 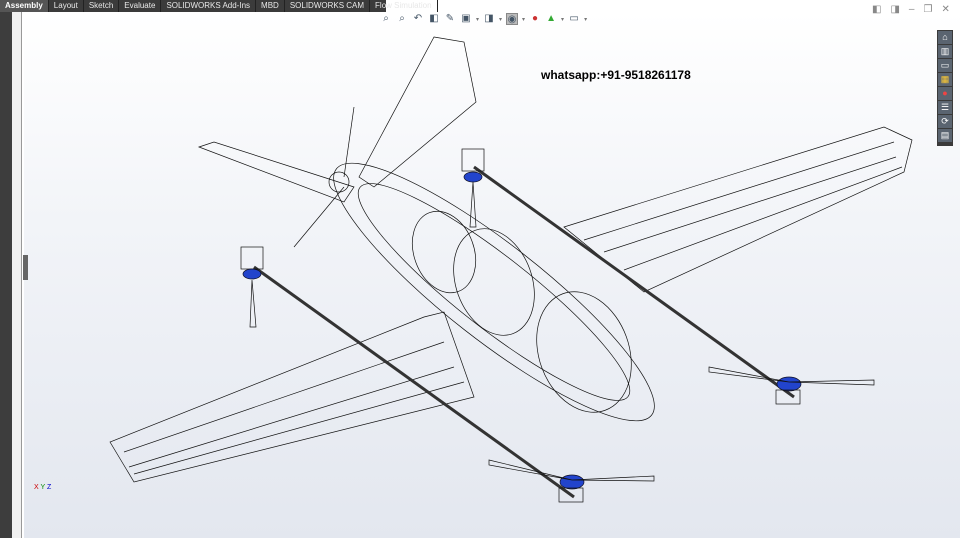 What do you see at coordinates (140, 6) in the screenshot?
I see `tab-evaluate: Evaluate` at bounding box center [140, 6].